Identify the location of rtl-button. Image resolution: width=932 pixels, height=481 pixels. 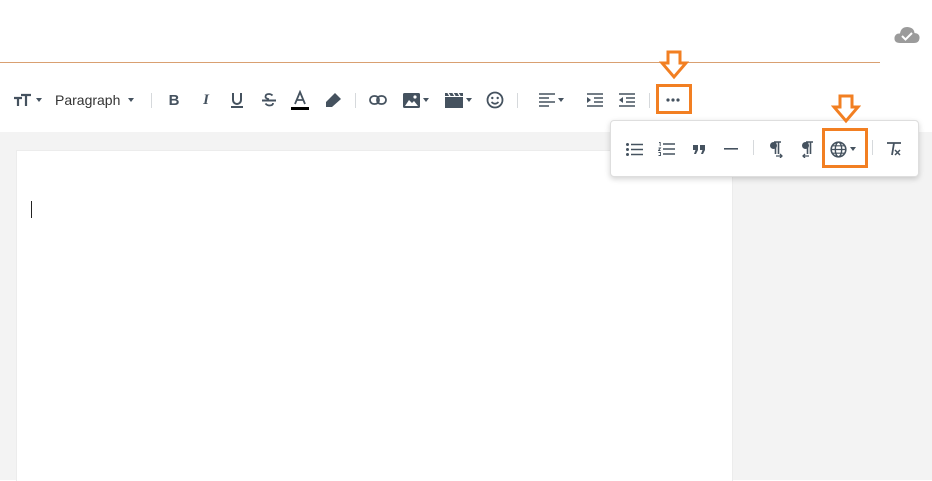
(808, 149).